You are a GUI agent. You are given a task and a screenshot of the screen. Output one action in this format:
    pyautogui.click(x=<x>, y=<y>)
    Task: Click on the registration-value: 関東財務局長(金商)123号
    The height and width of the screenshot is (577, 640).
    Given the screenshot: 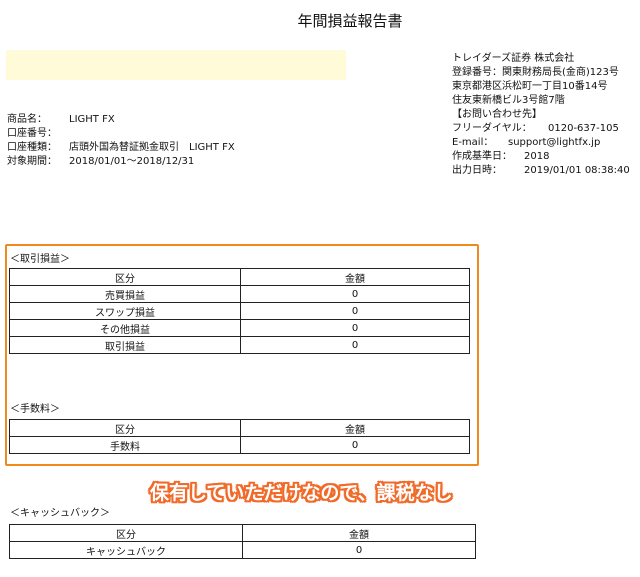 What is the action you would take?
    pyautogui.click(x=560, y=72)
    